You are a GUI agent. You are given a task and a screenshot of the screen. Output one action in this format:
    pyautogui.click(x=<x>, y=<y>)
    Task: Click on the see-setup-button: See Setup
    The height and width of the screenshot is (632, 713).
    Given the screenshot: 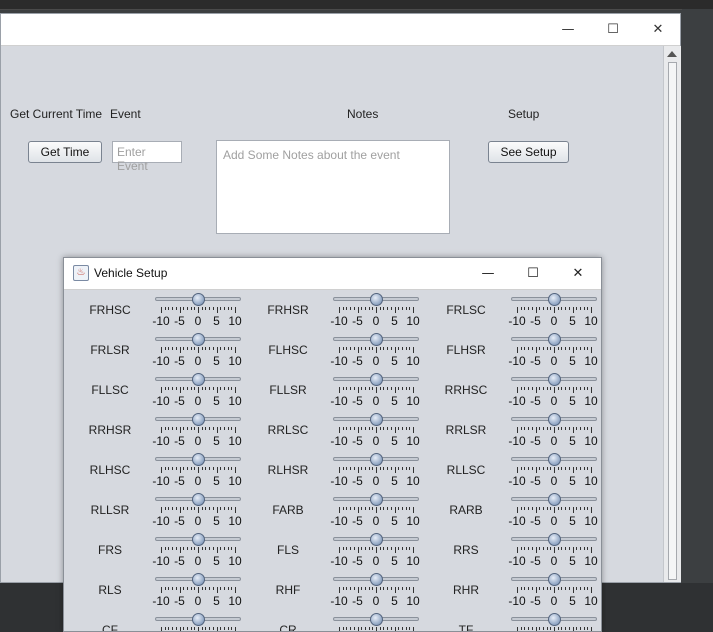 What is the action you would take?
    pyautogui.click(x=528, y=152)
    